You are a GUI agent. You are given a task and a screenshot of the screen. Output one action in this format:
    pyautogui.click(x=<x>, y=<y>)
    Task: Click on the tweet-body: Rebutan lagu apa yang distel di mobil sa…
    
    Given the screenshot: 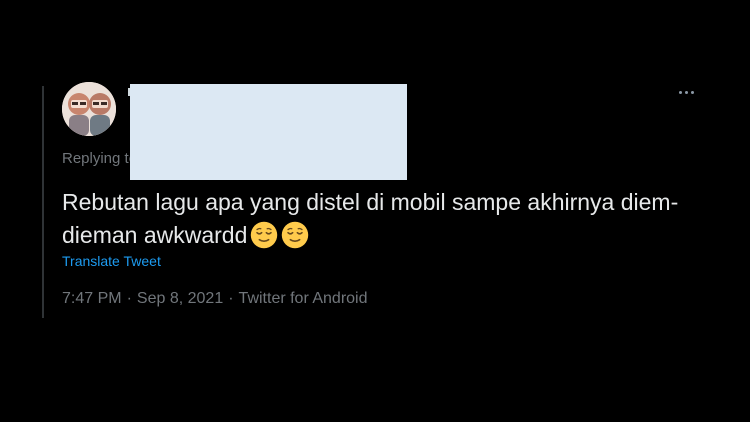 What is the action you would take?
    pyautogui.click(x=382, y=219)
    